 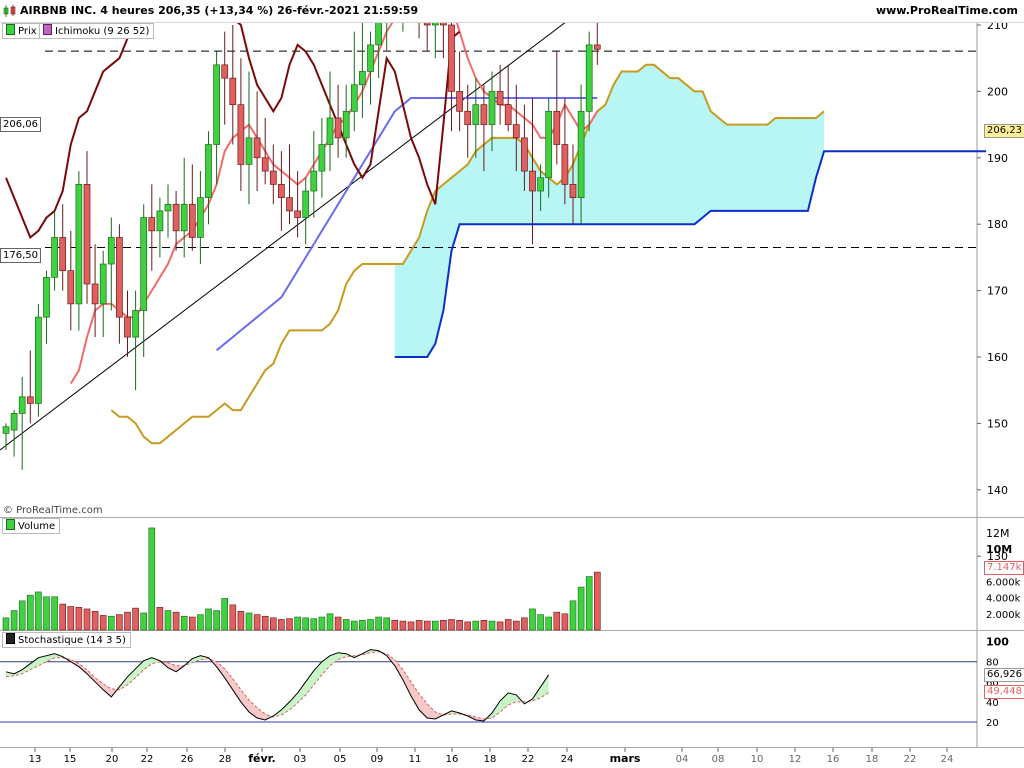 I want to click on stochastic-swatch-icon, so click(x=10, y=638).